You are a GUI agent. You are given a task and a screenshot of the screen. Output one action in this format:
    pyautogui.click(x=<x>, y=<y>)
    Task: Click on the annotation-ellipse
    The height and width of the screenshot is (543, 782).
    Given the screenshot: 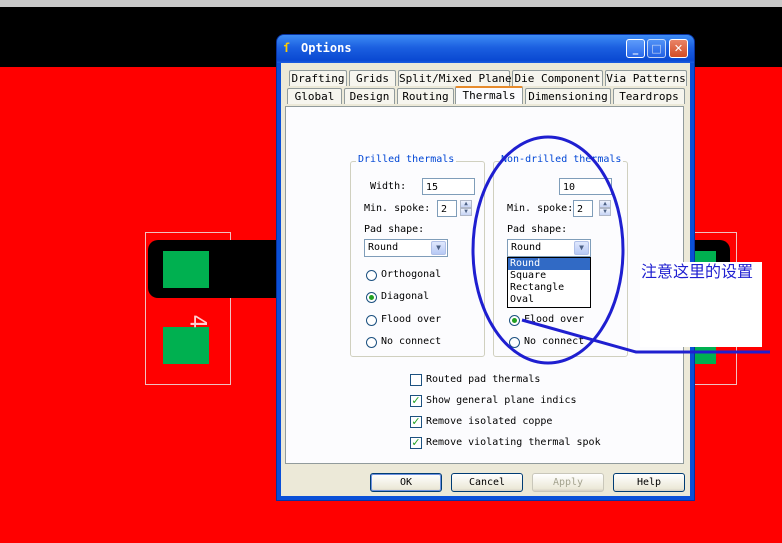 What is the action you would take?
    pyautogui.click(x=548, y=250)
    